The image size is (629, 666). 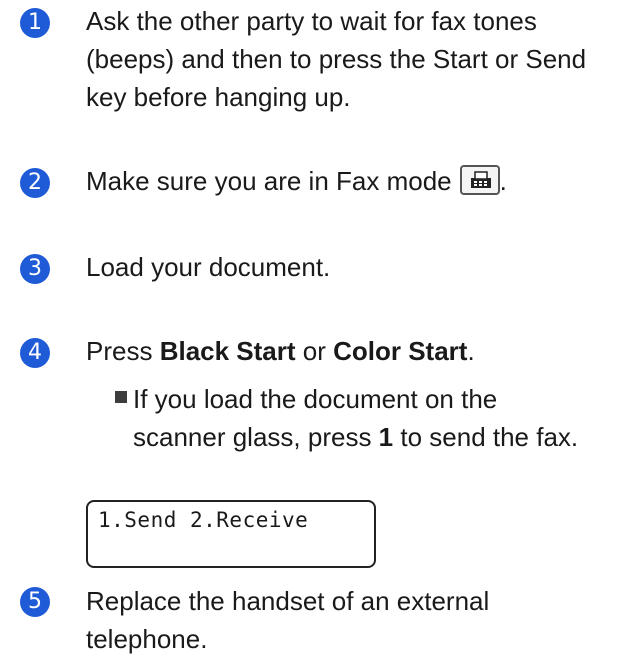 What do you see at coordinates (123, 351) in the screenshot?
I see `step-4-prefix: Press` at bounding box center [123, 351].